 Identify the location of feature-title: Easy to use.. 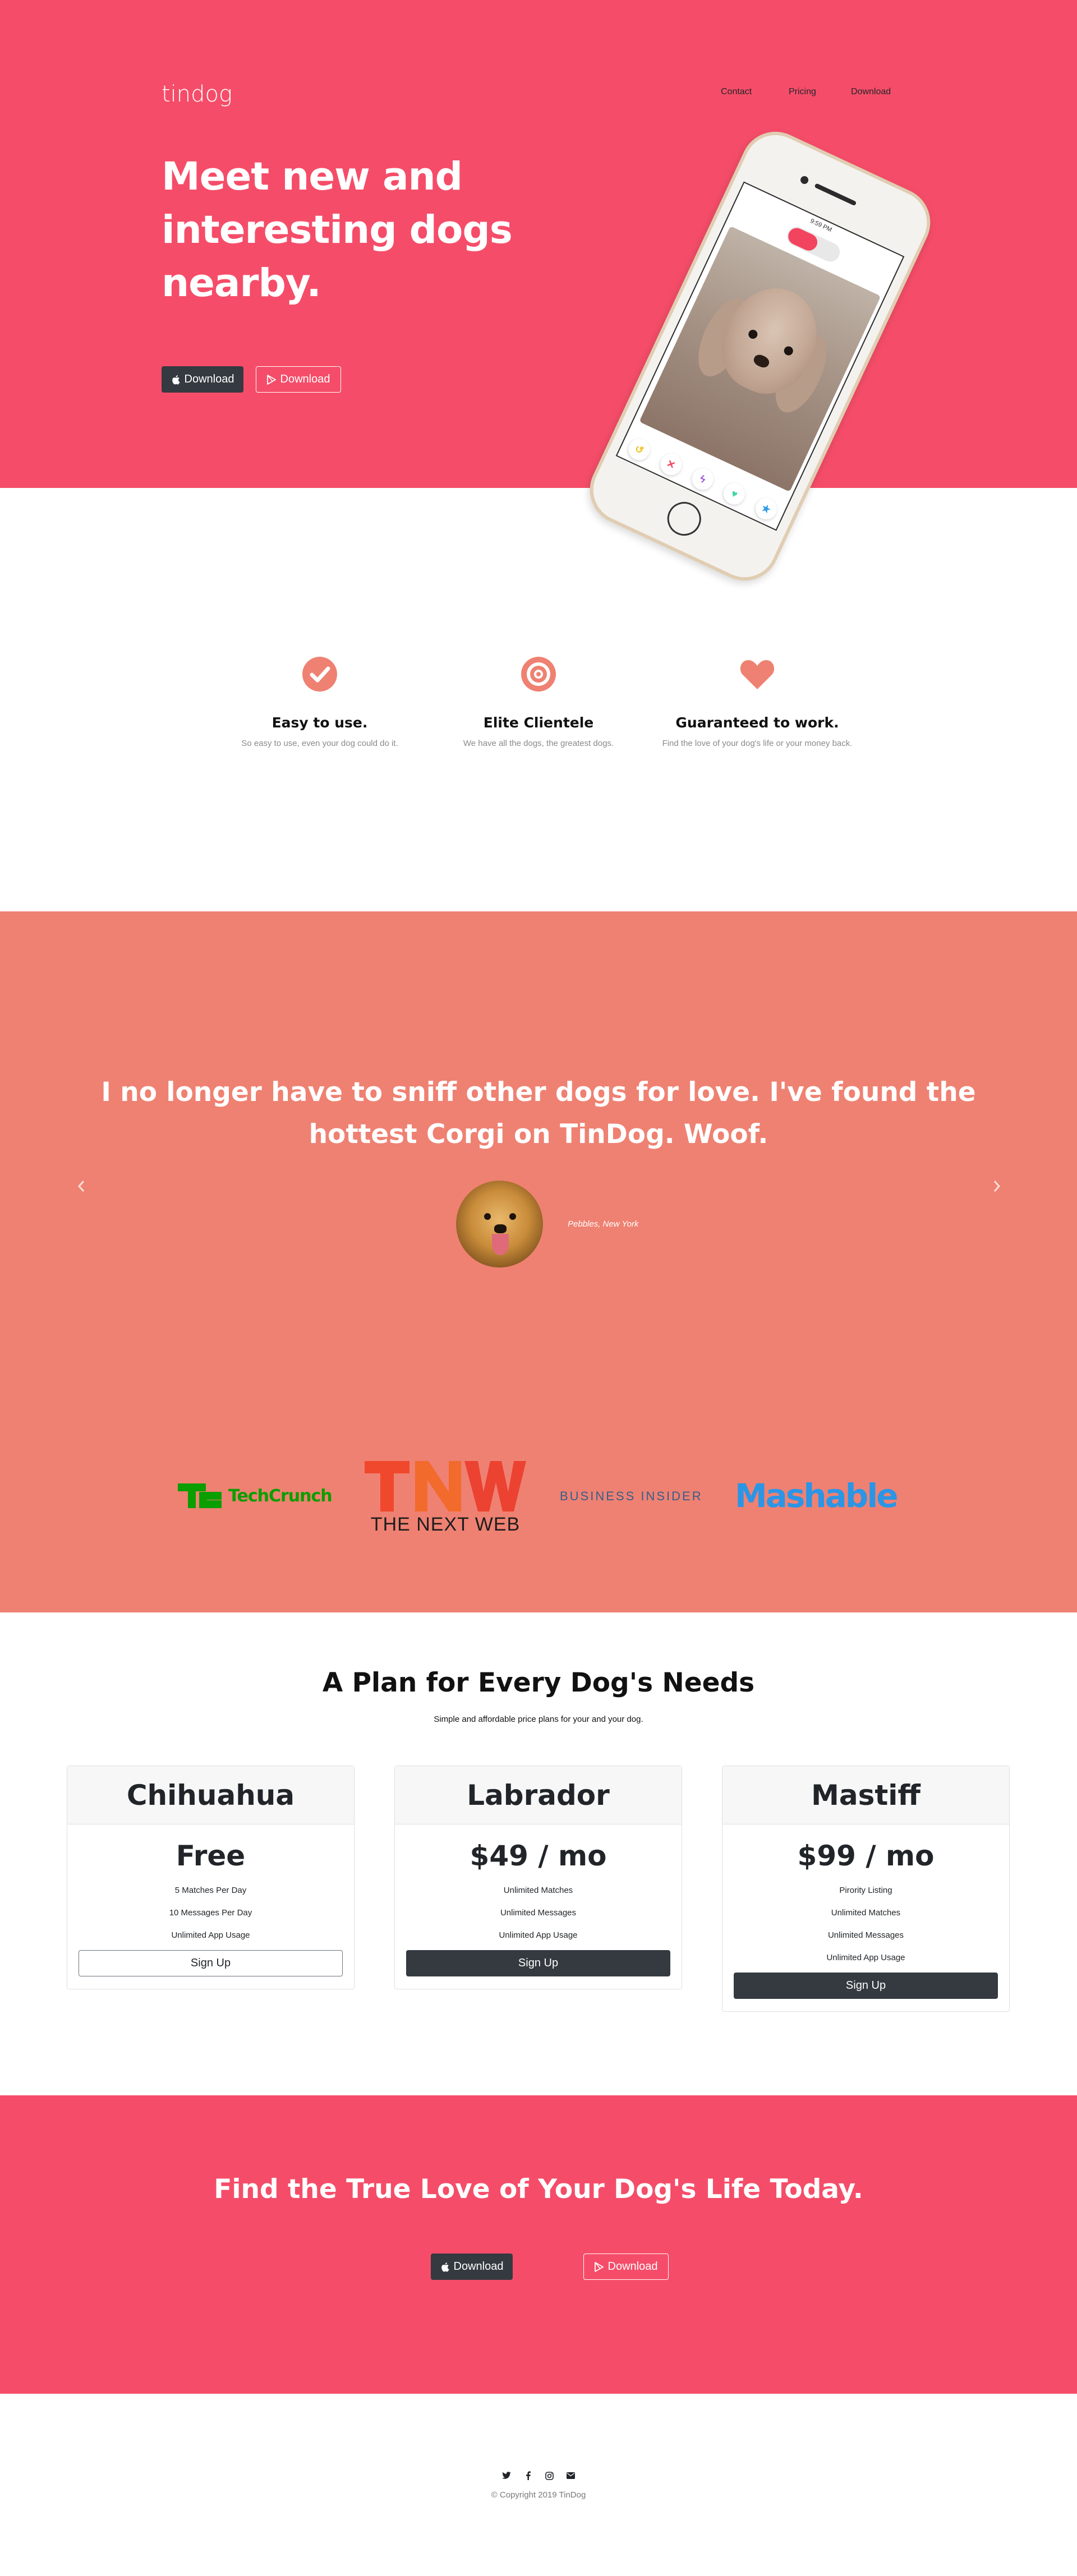
(319, 723).